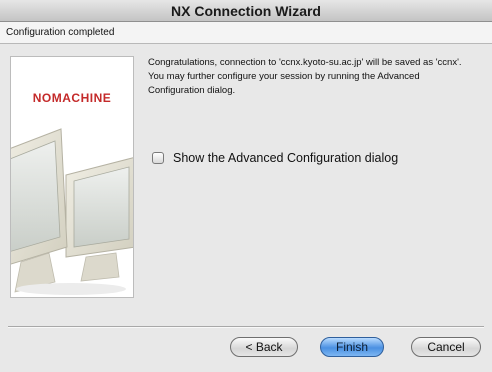 The height and width of the screenshot is (372, 492). Describe the element at coordinates (352, 347) in the screenshot. I see `finish-button: Finish` at that location.